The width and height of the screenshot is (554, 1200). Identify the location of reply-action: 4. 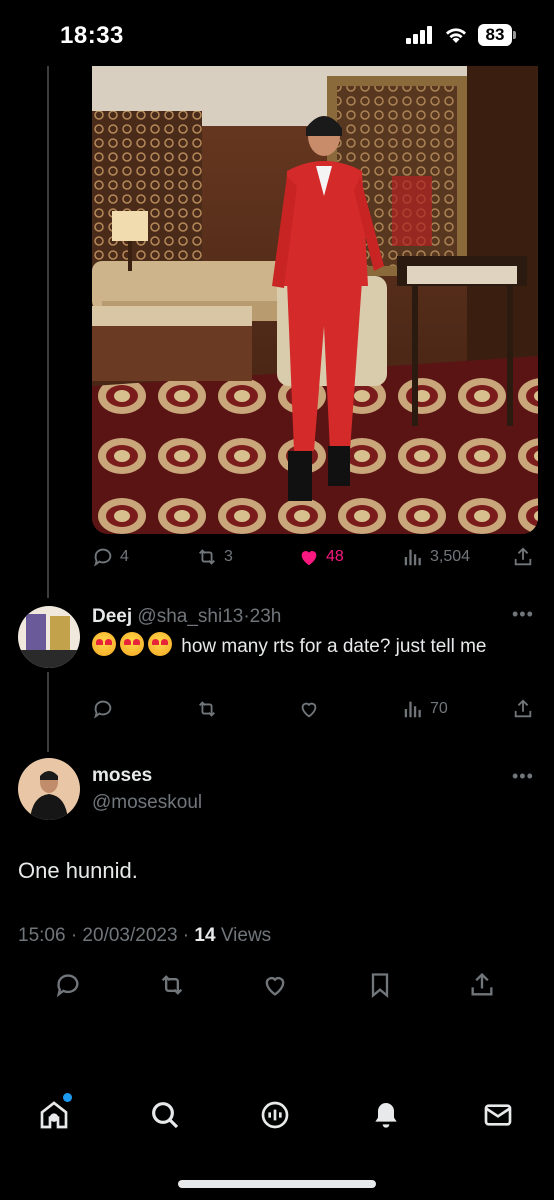
(110, 557).